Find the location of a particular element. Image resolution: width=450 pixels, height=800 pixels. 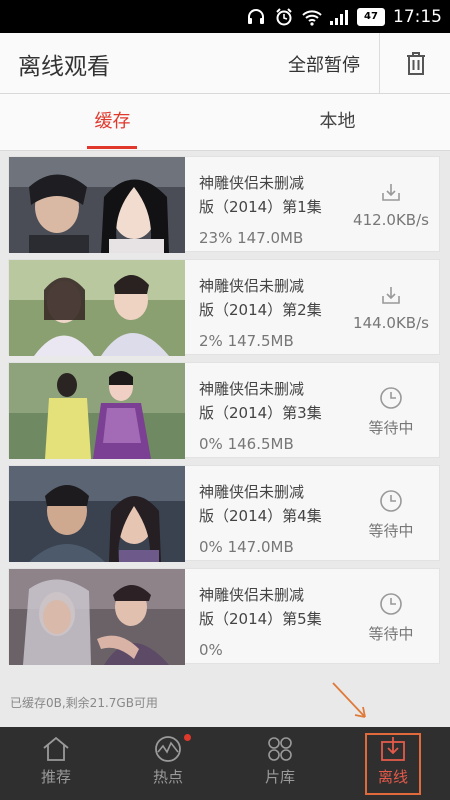

video-title: 神雕侠侣未删减 版（2014）第3集 is located at coordinates (274, 401).